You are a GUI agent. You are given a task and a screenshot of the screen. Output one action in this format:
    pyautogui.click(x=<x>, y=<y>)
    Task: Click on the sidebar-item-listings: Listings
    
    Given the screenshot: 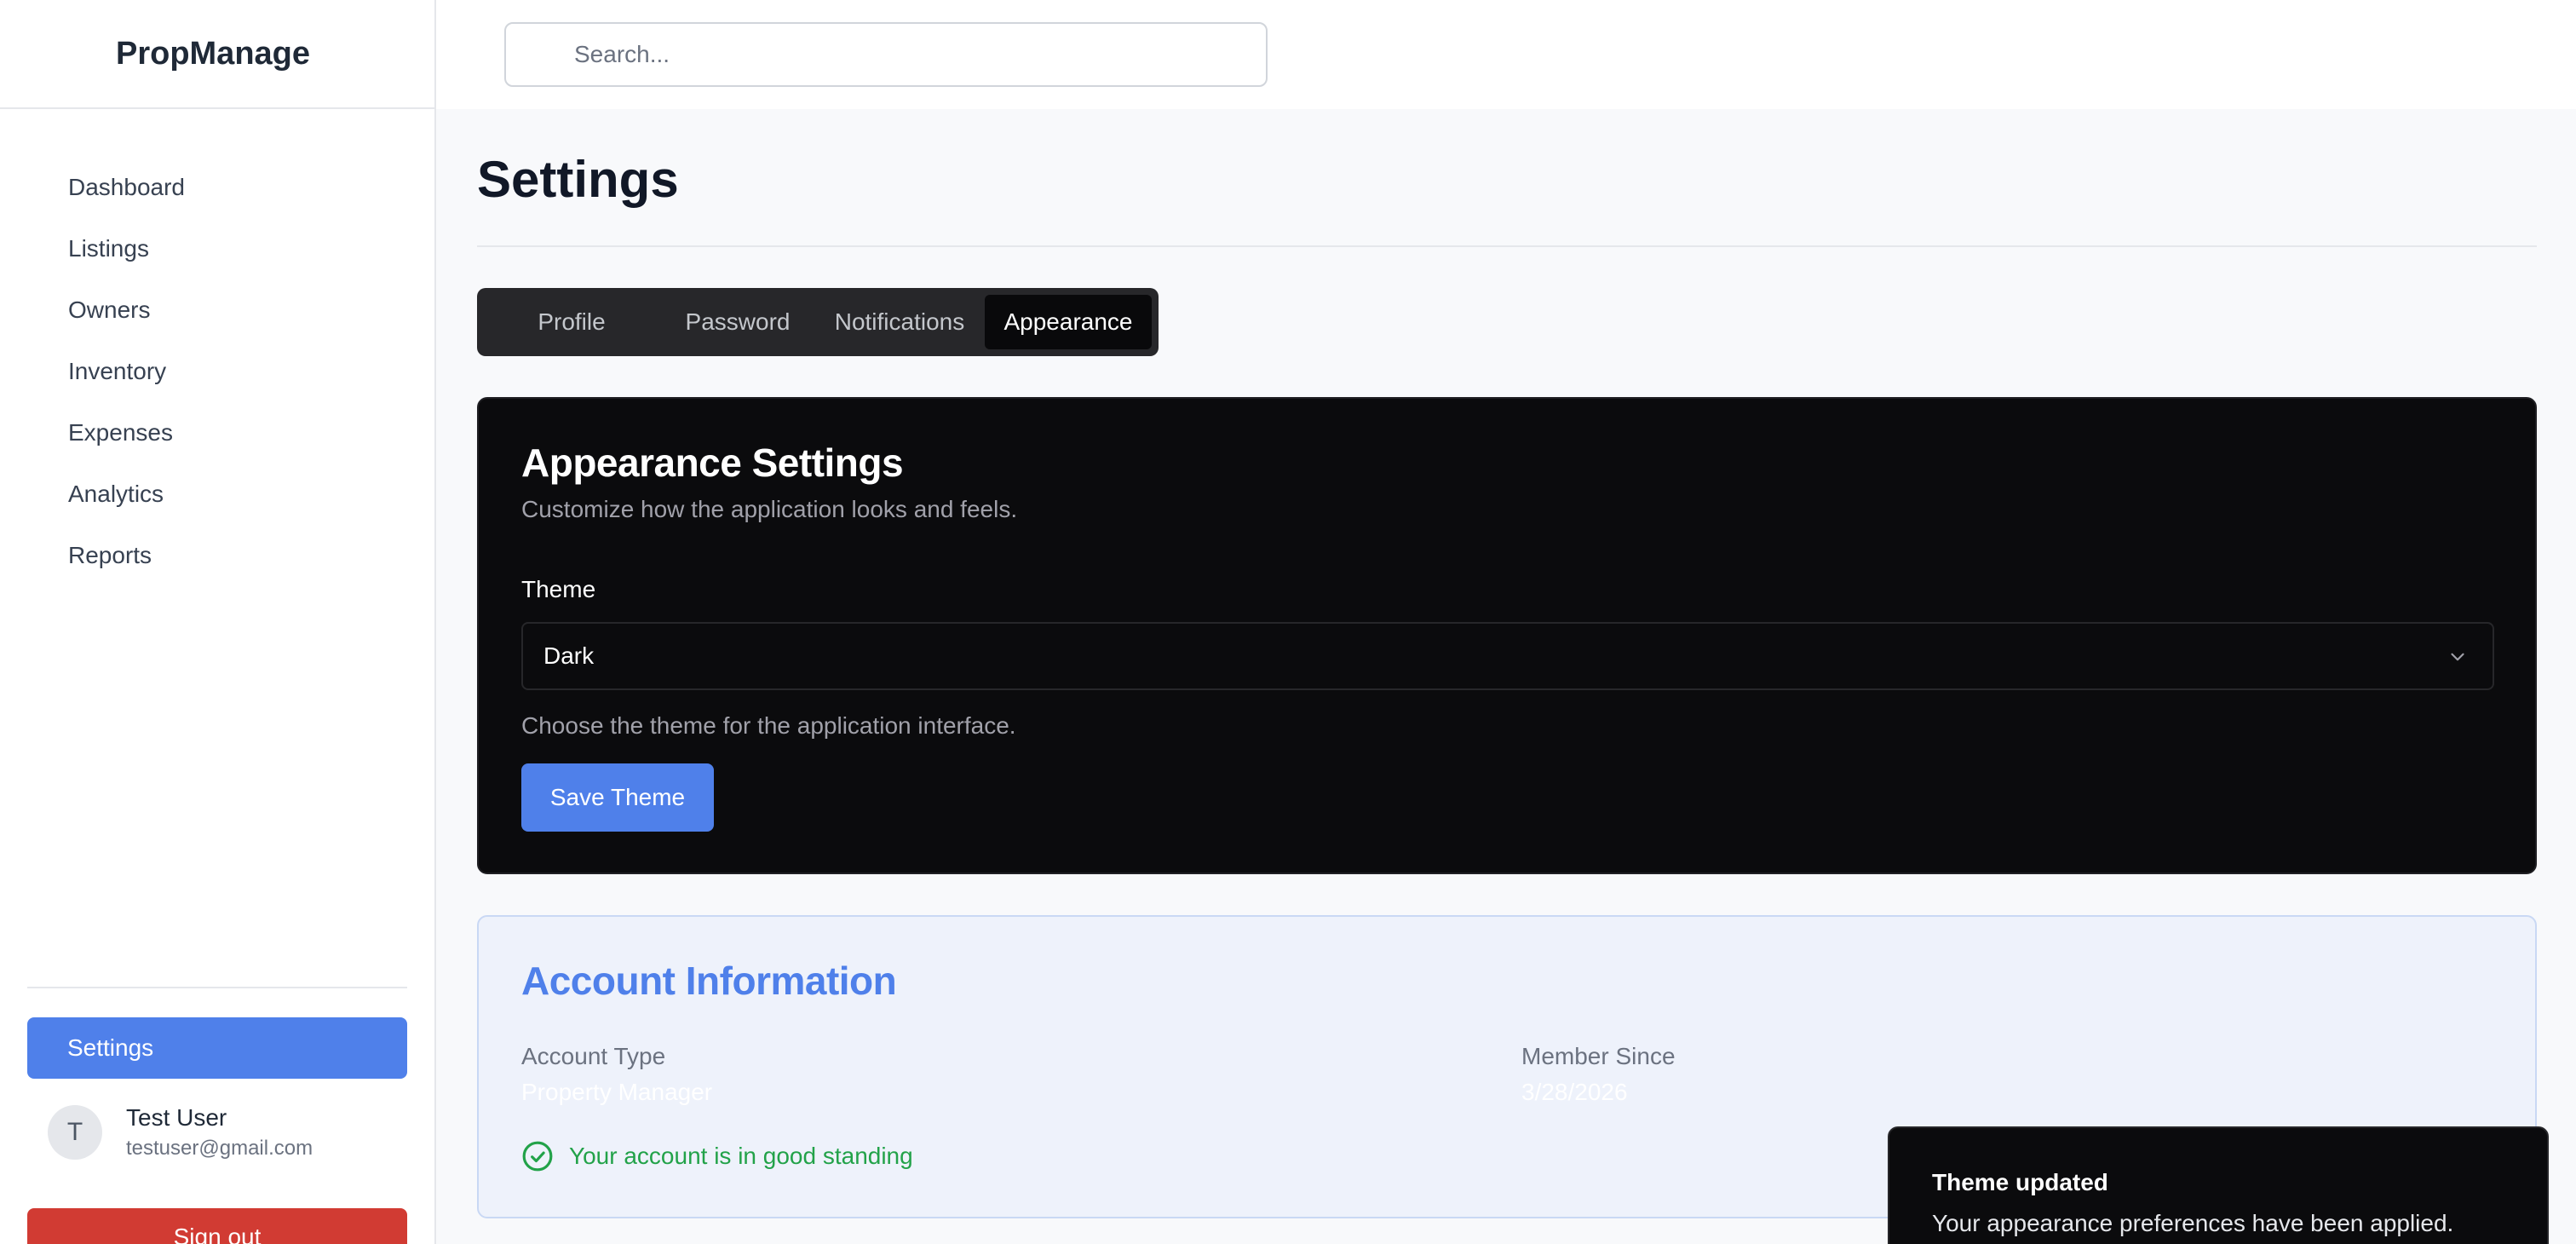 What is the action you would take?
    pyautogui.click(x=217, y=249)
    